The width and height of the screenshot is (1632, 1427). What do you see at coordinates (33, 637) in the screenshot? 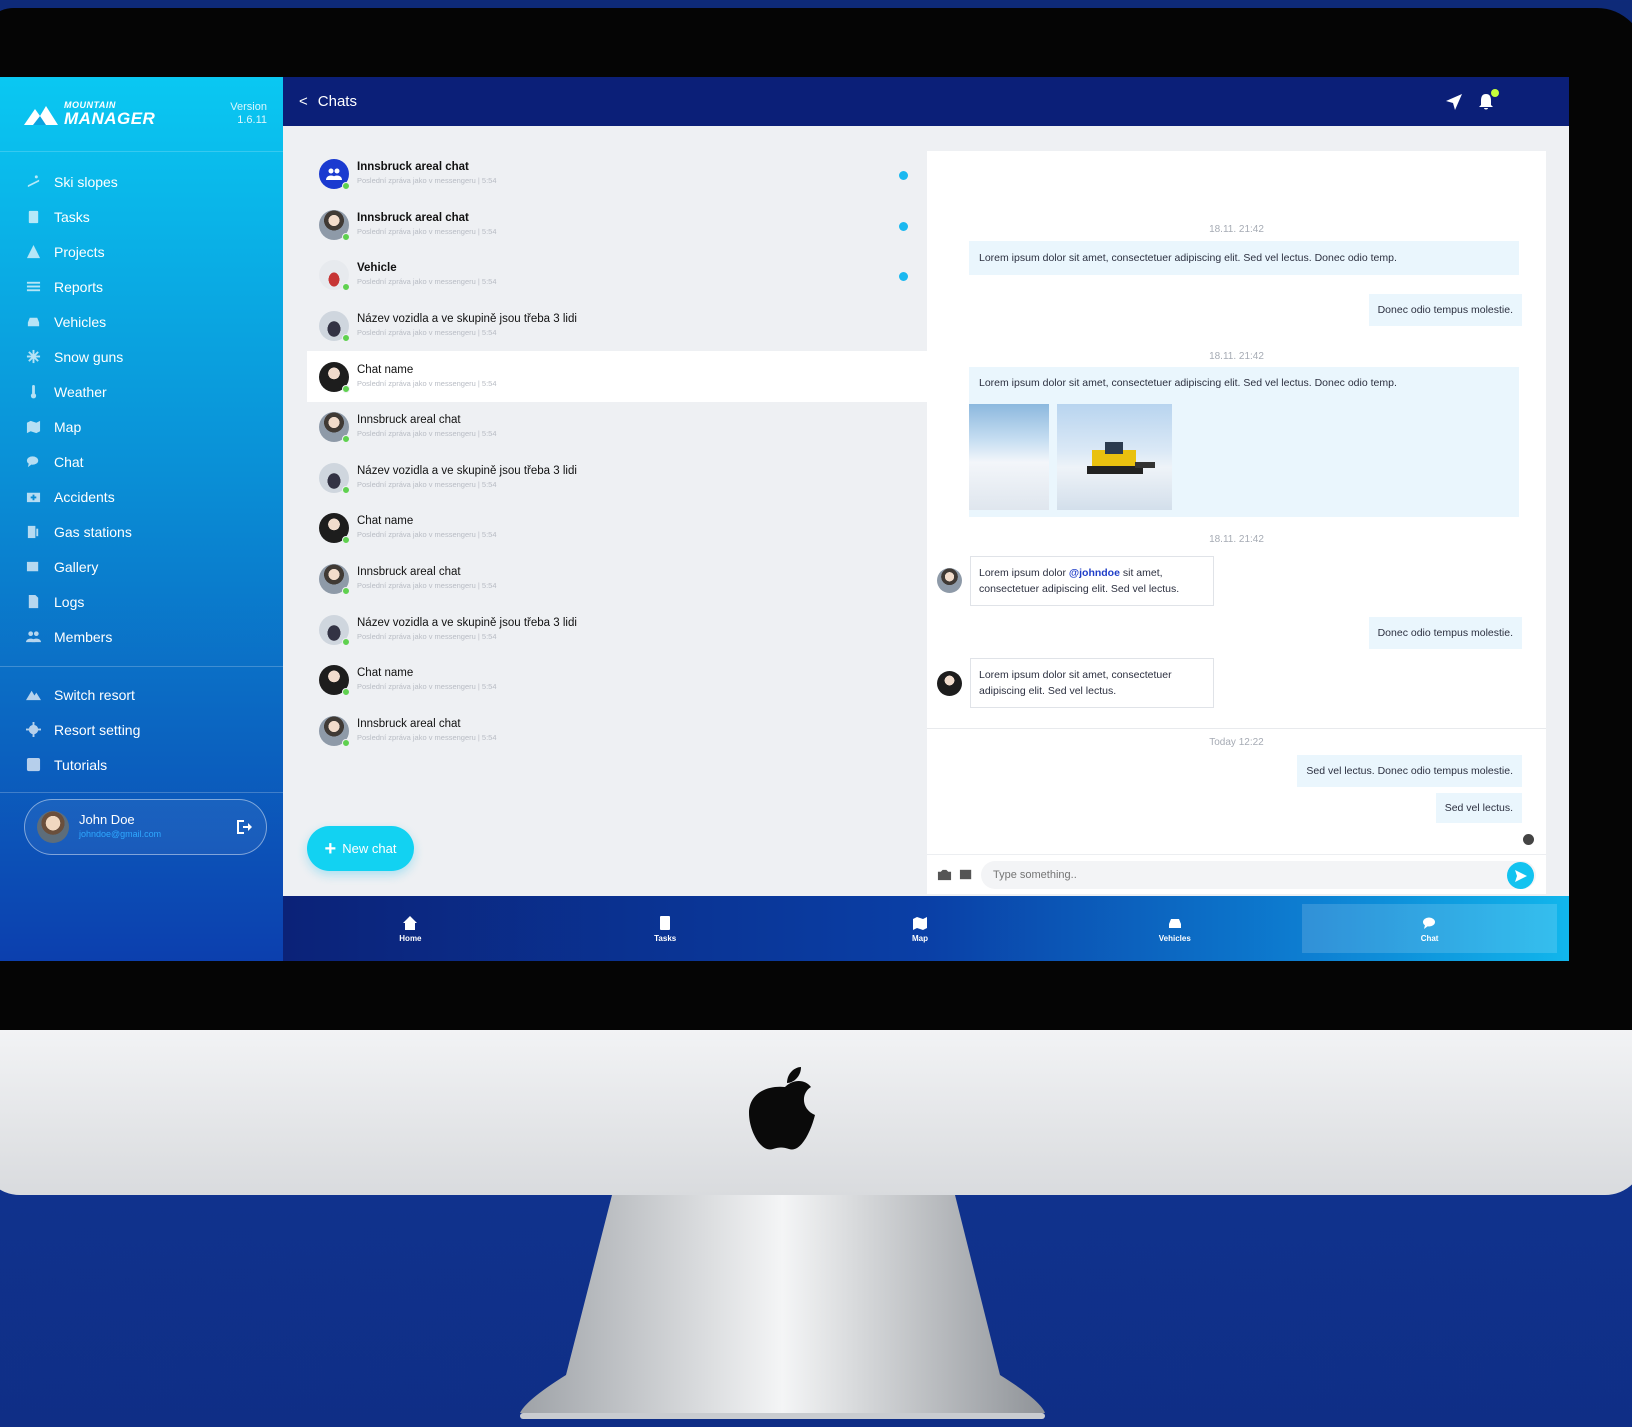
I see `members-icon` at bounding box center [33, 637].